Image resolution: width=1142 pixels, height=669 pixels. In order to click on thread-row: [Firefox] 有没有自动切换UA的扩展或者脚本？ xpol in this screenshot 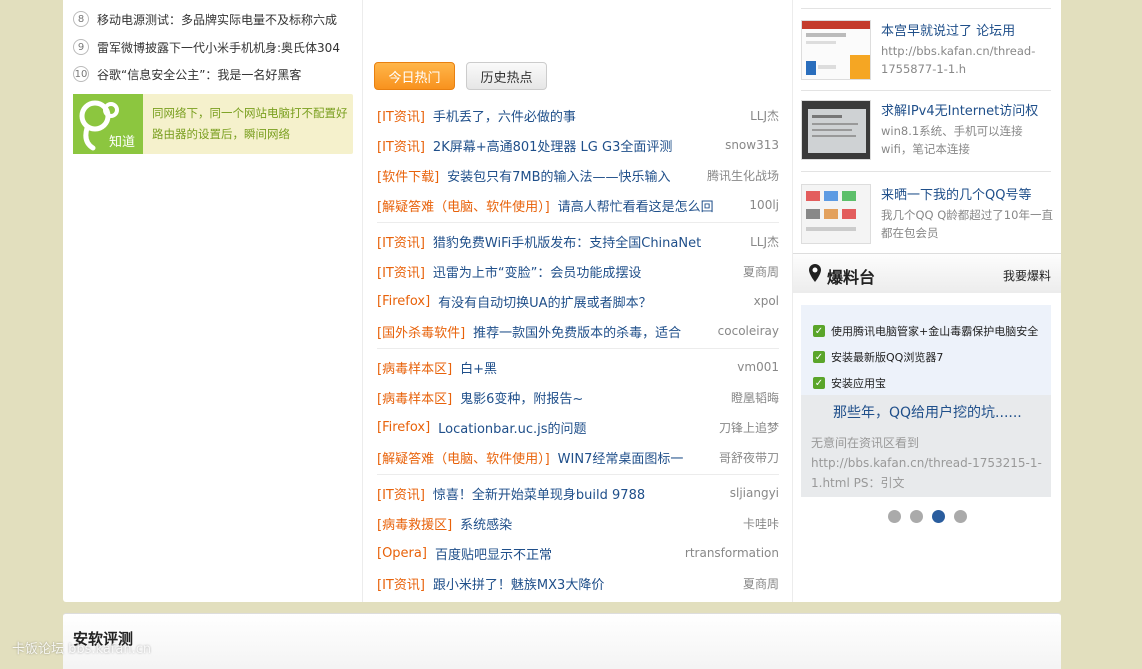, I will do `click(578, 301)`.